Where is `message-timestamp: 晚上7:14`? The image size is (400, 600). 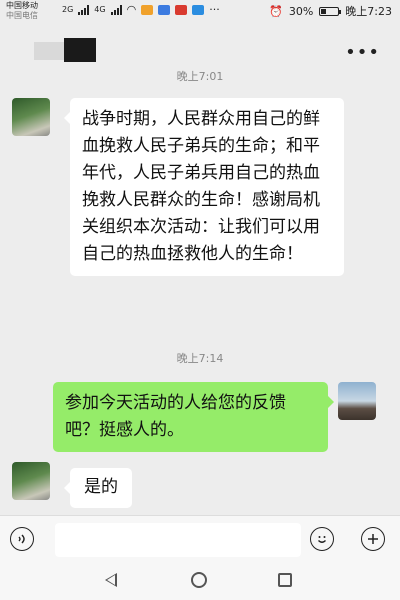
message-timestamp: 晚上7:14 is located at coordinates (200, 358).